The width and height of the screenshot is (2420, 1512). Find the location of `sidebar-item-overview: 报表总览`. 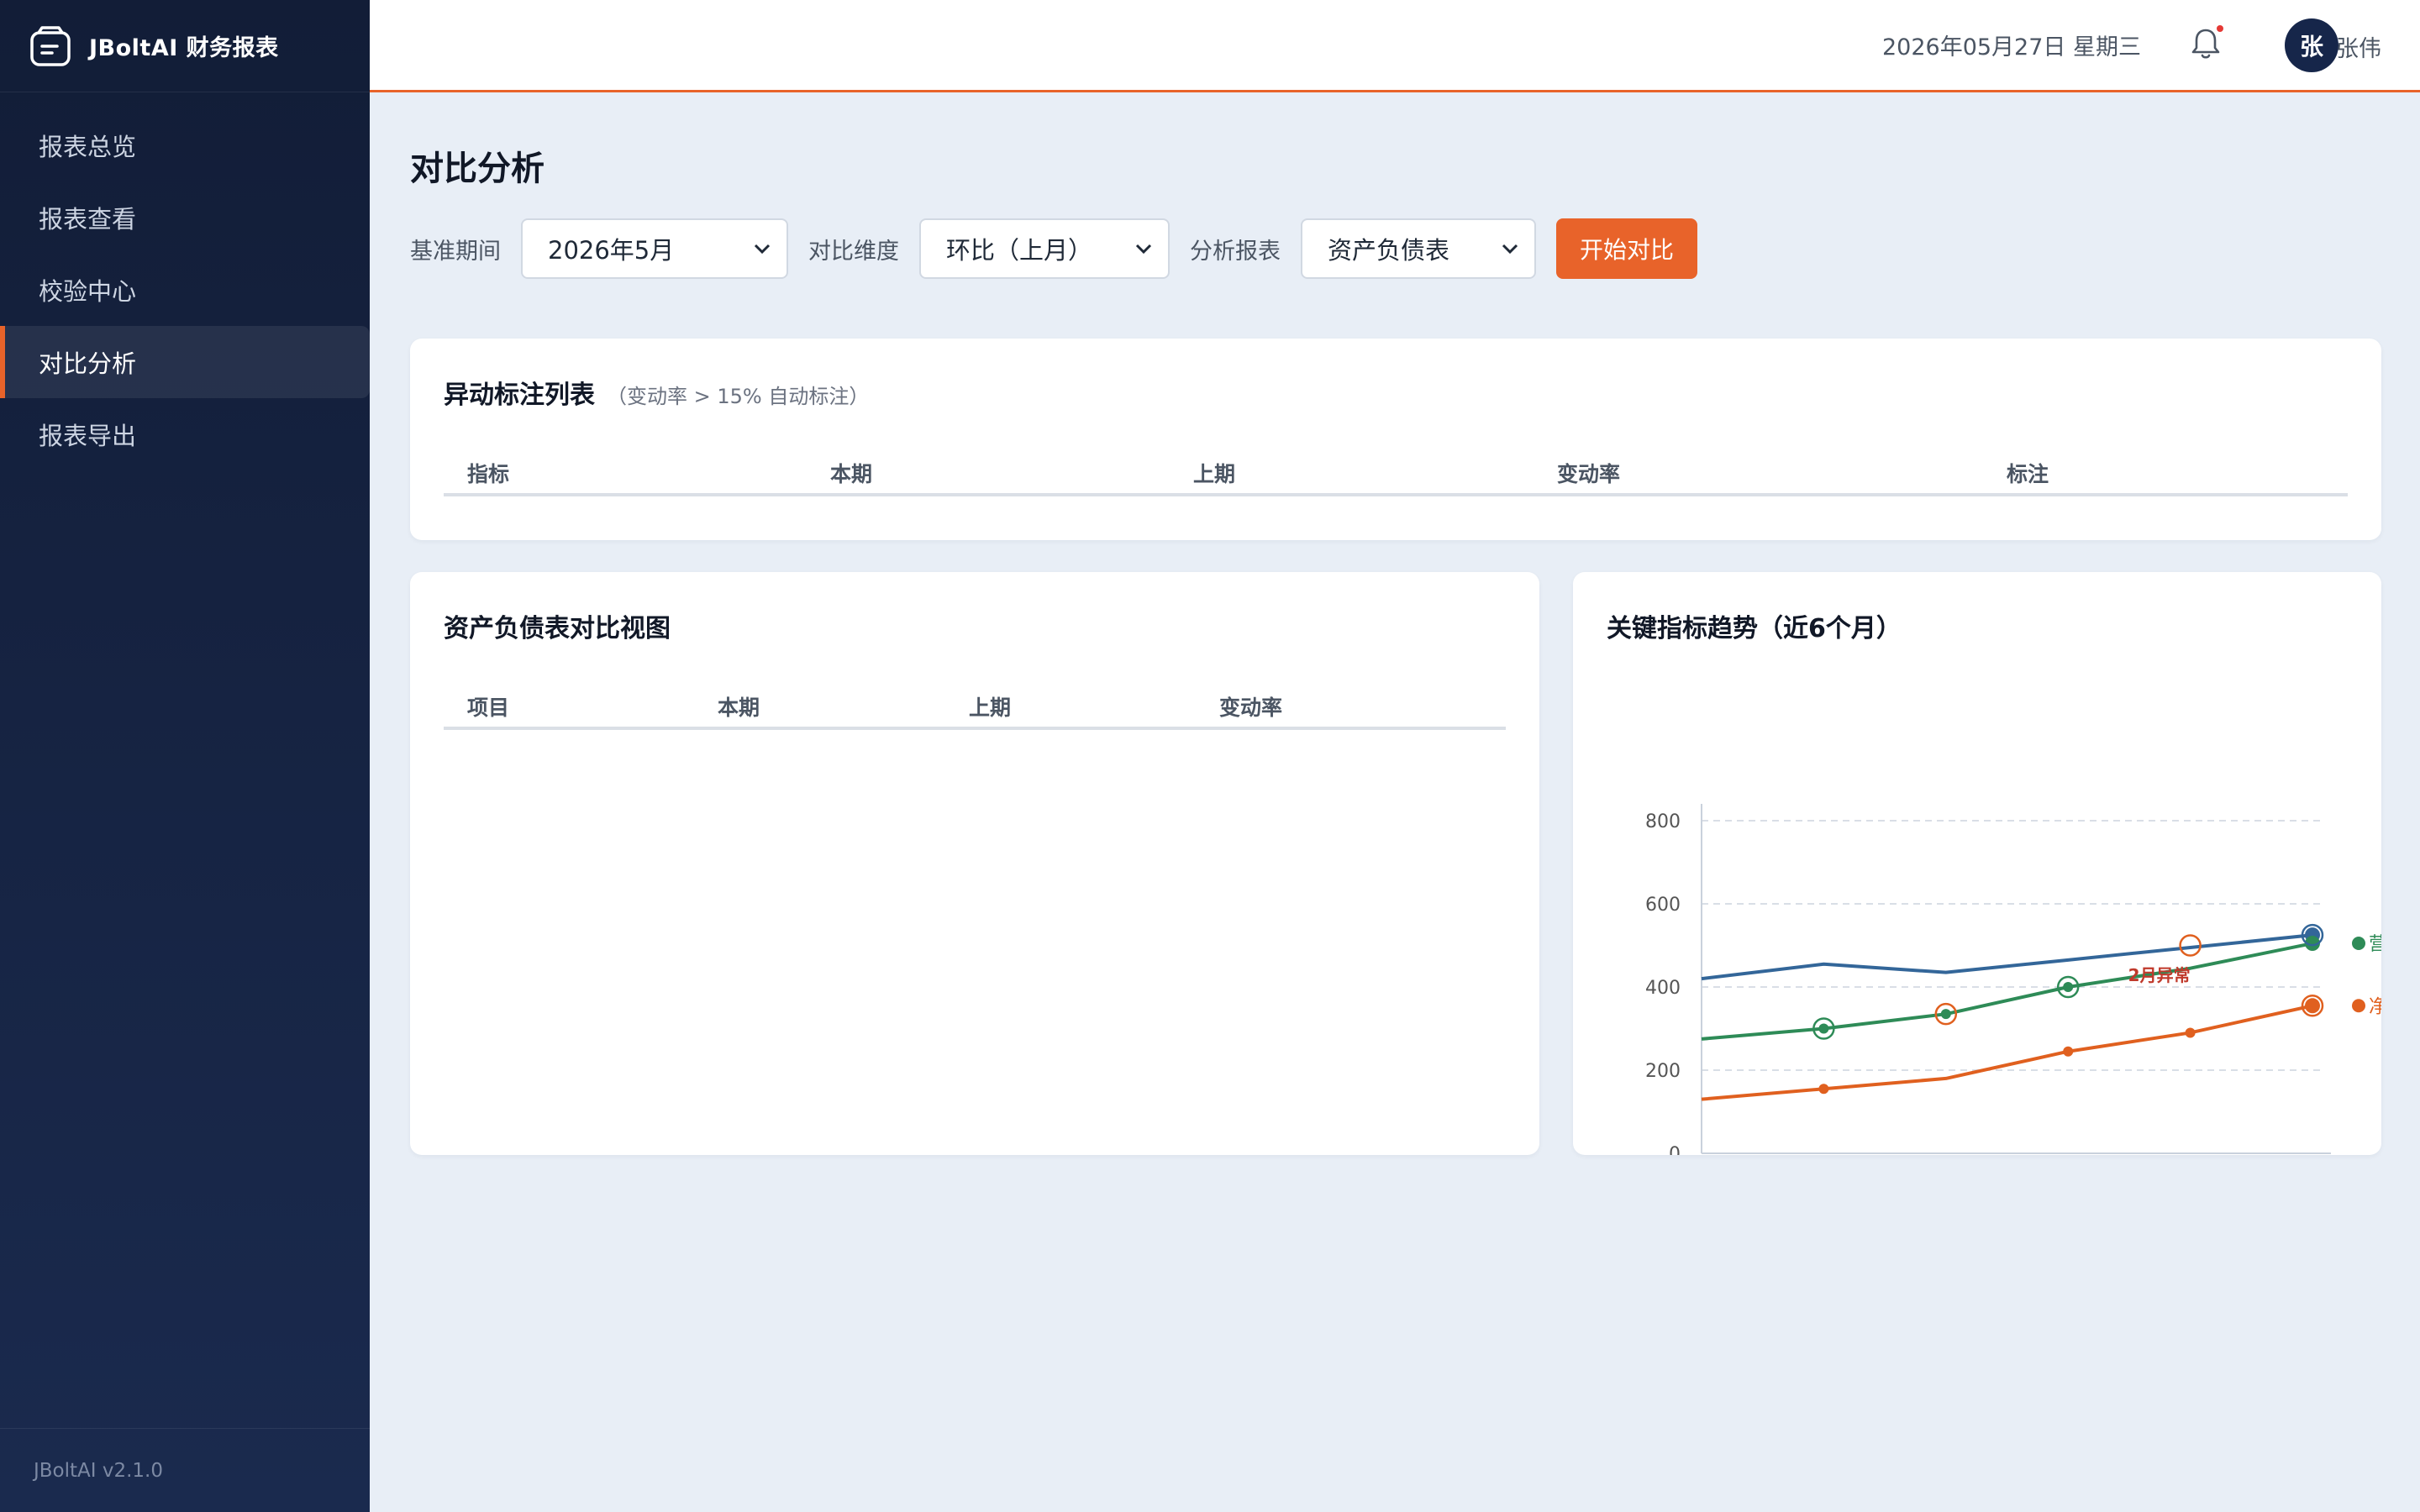

sidebar-item-overview: 报表总览 is located at coordinates (185, 145).